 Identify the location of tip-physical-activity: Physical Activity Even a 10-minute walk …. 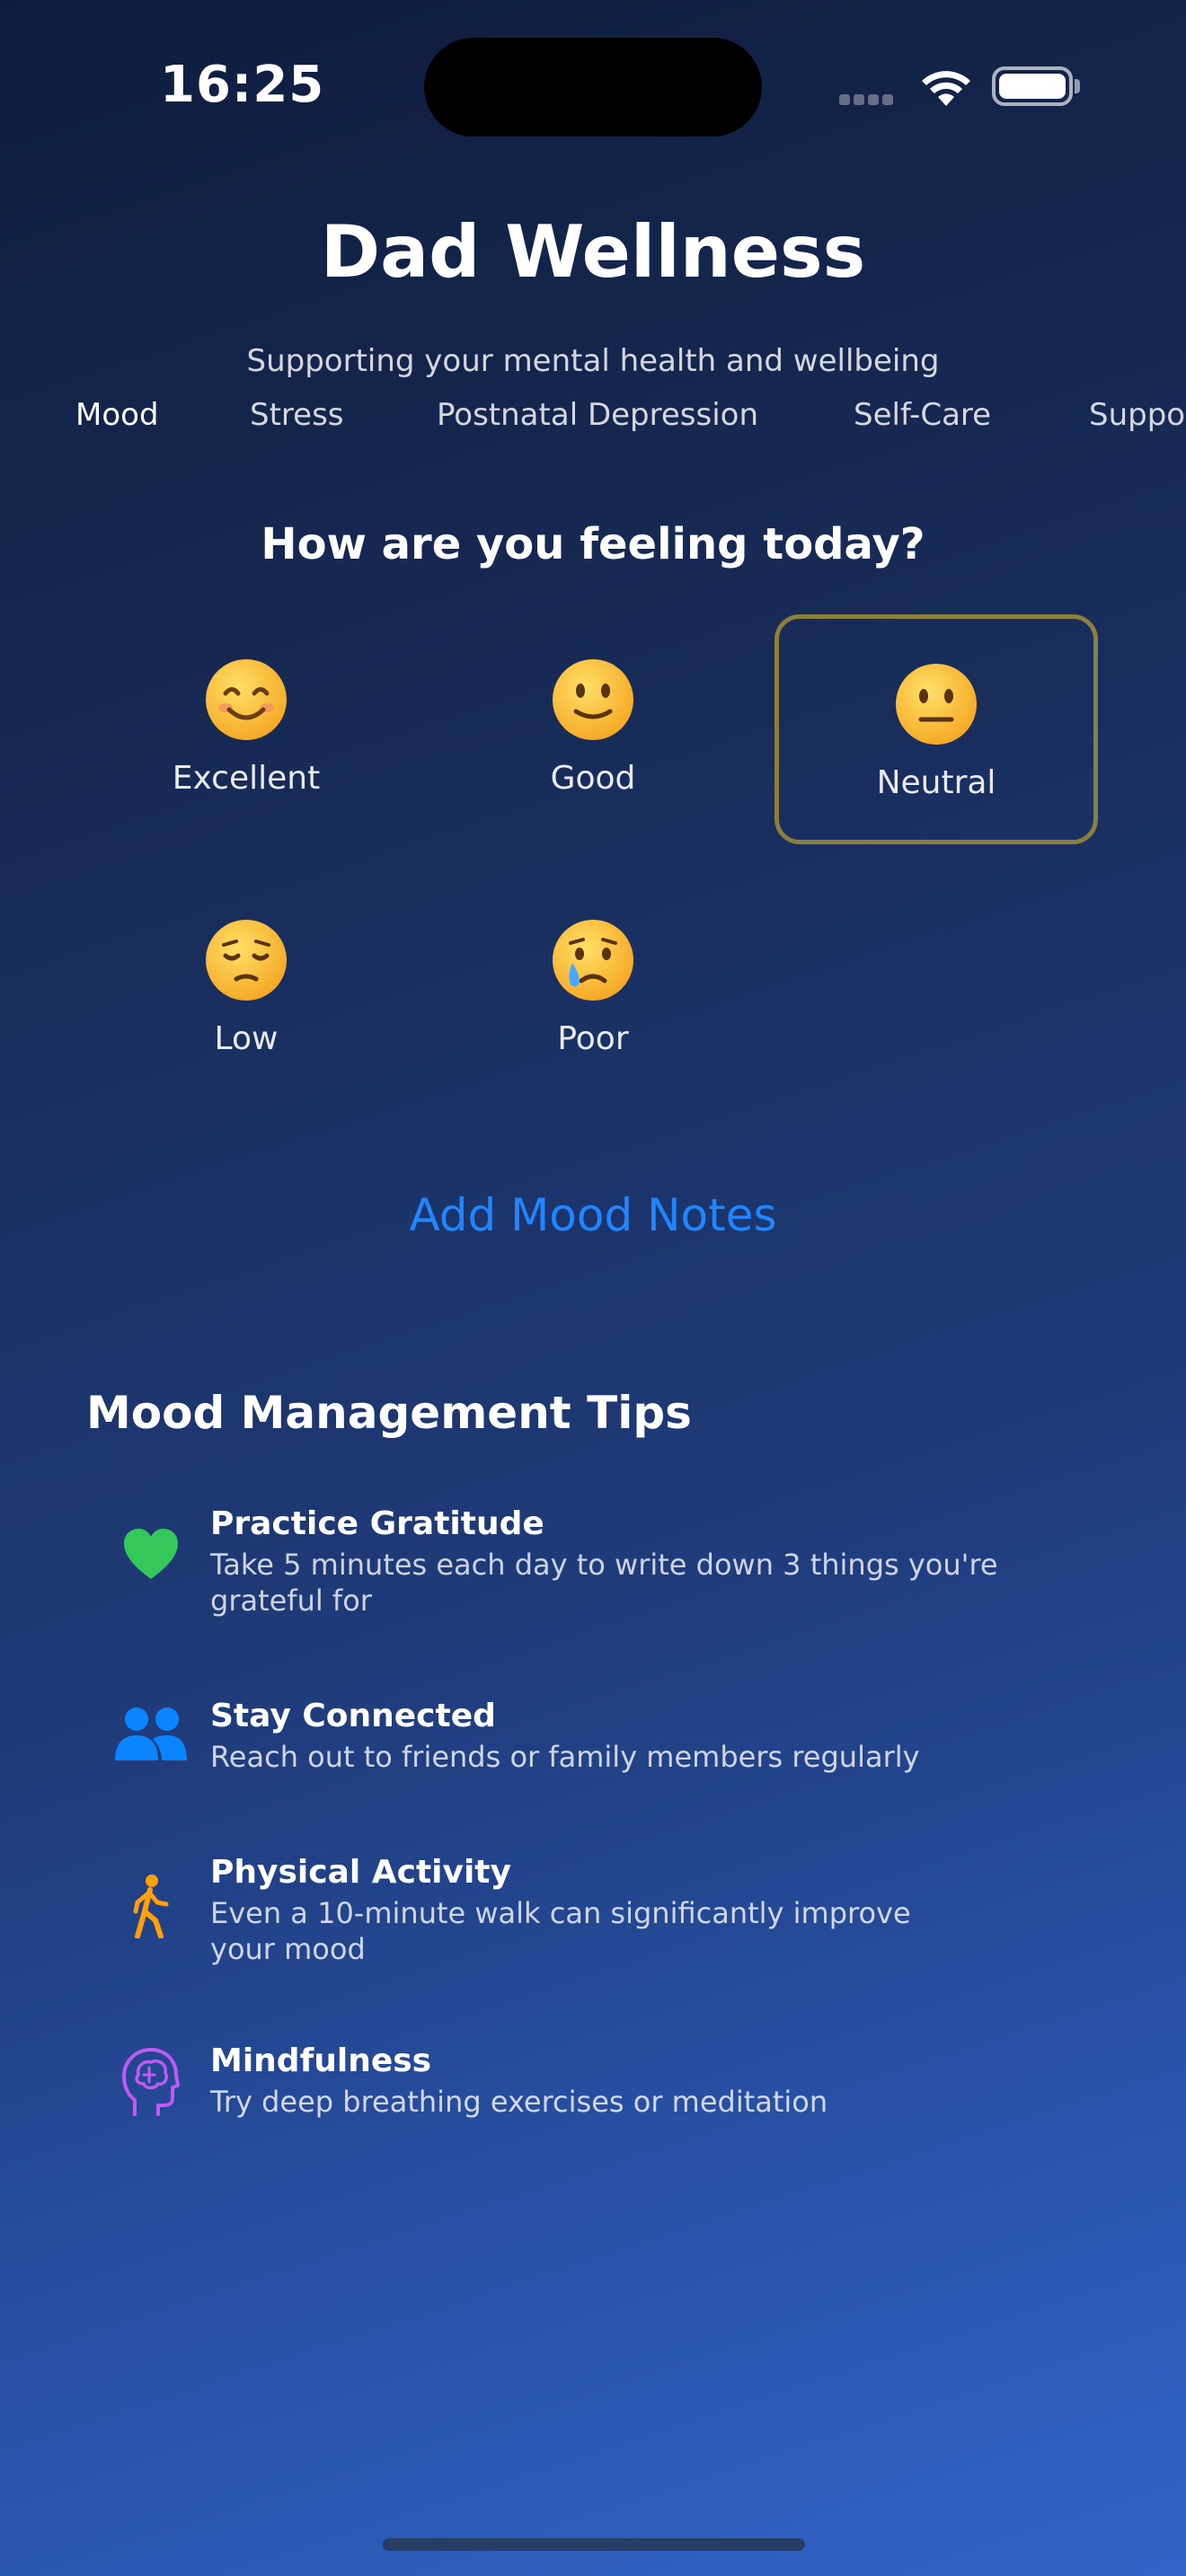
(614, 1909).